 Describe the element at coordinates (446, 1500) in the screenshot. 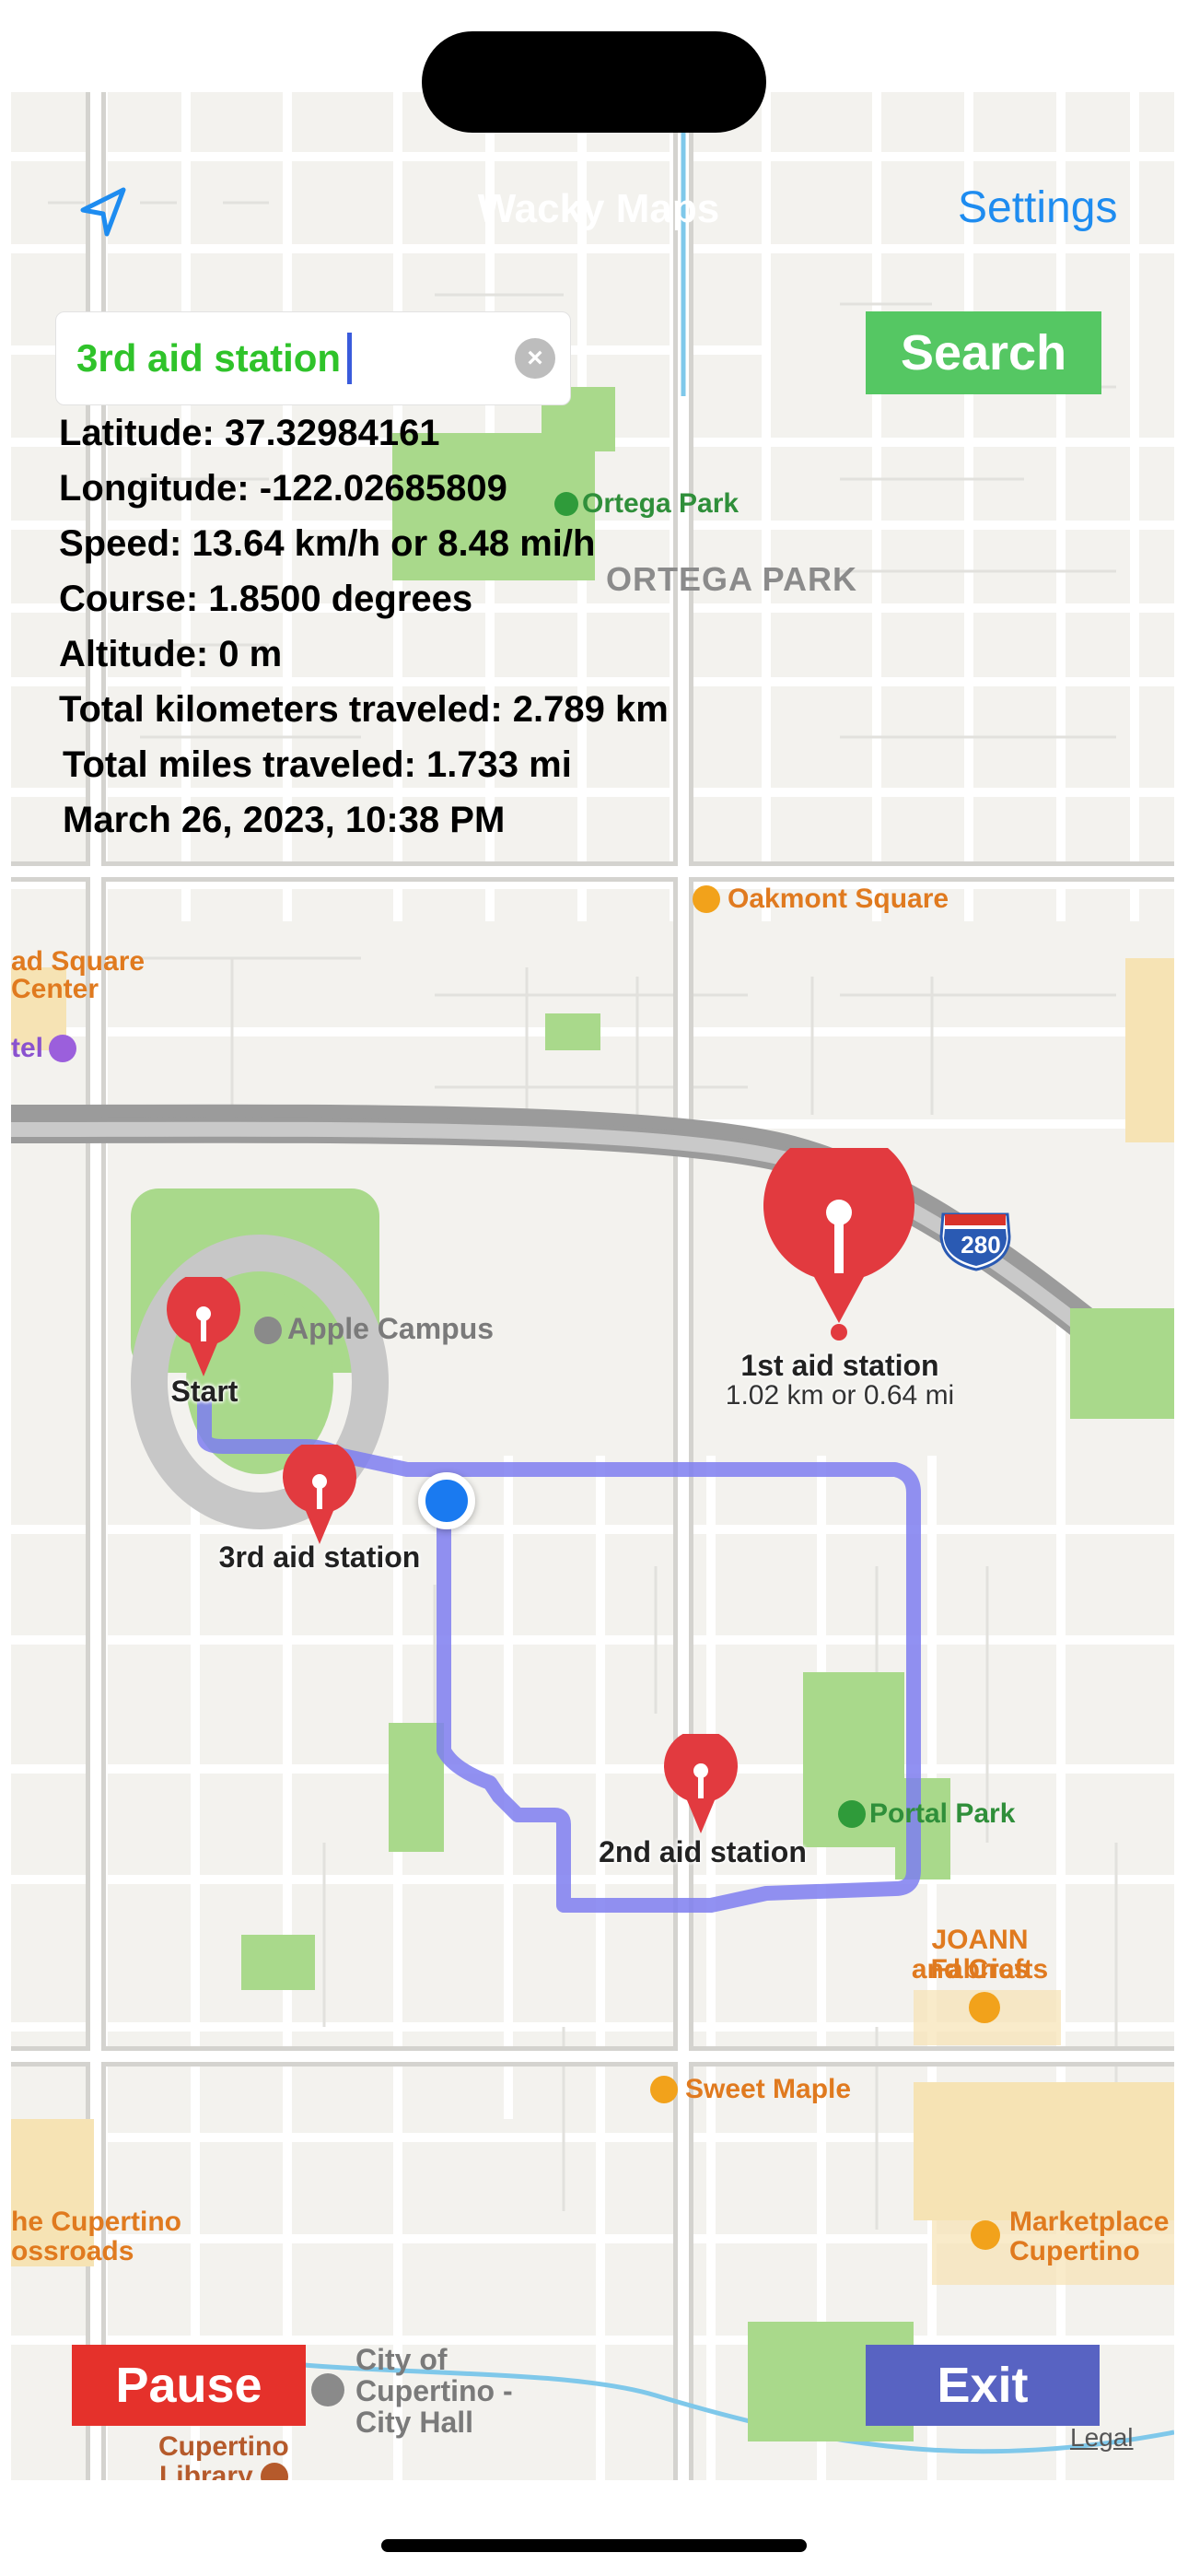

I see `current-location-dot` at that location.